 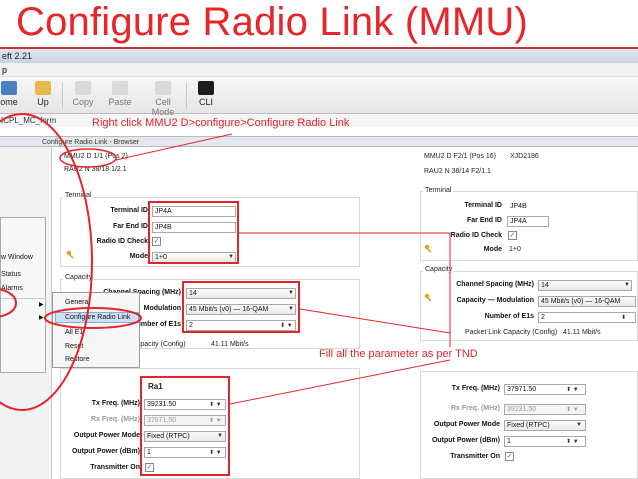 What do you see at coordinates (88, 158) in the screenshot?
I see `annotation-ellipse-node` at bounding box center [88, 158].